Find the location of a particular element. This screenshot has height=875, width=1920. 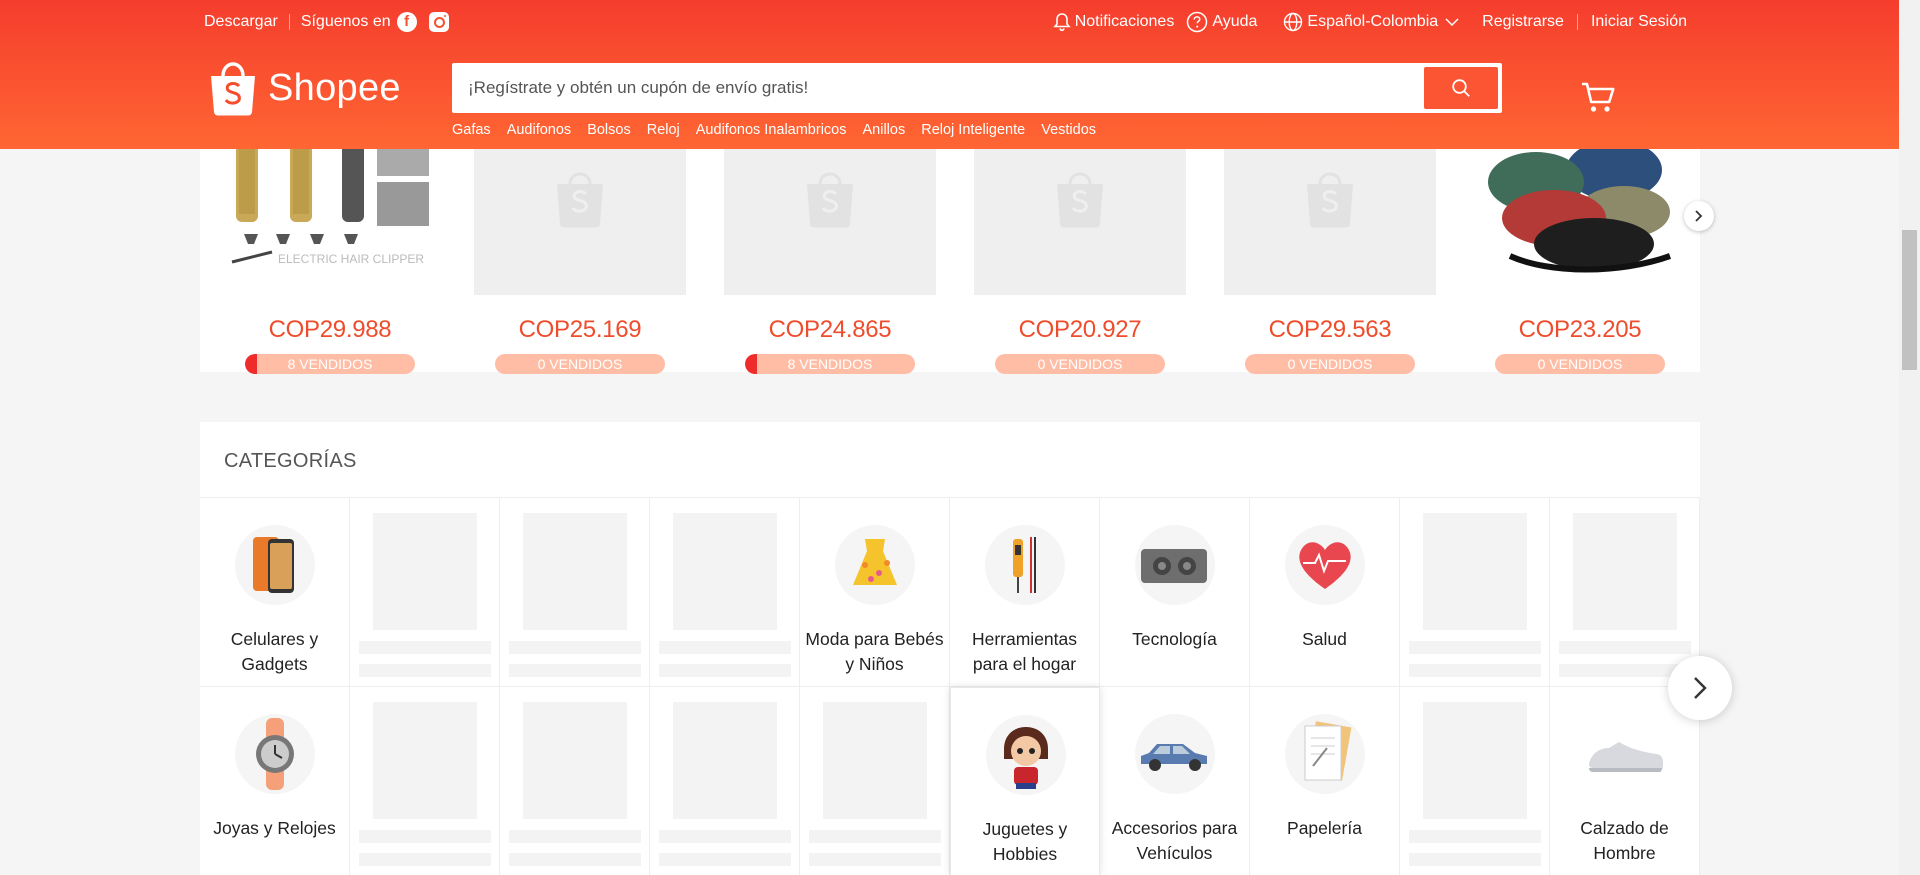

brand-name: Shopee is located at coordinates (334, 87).